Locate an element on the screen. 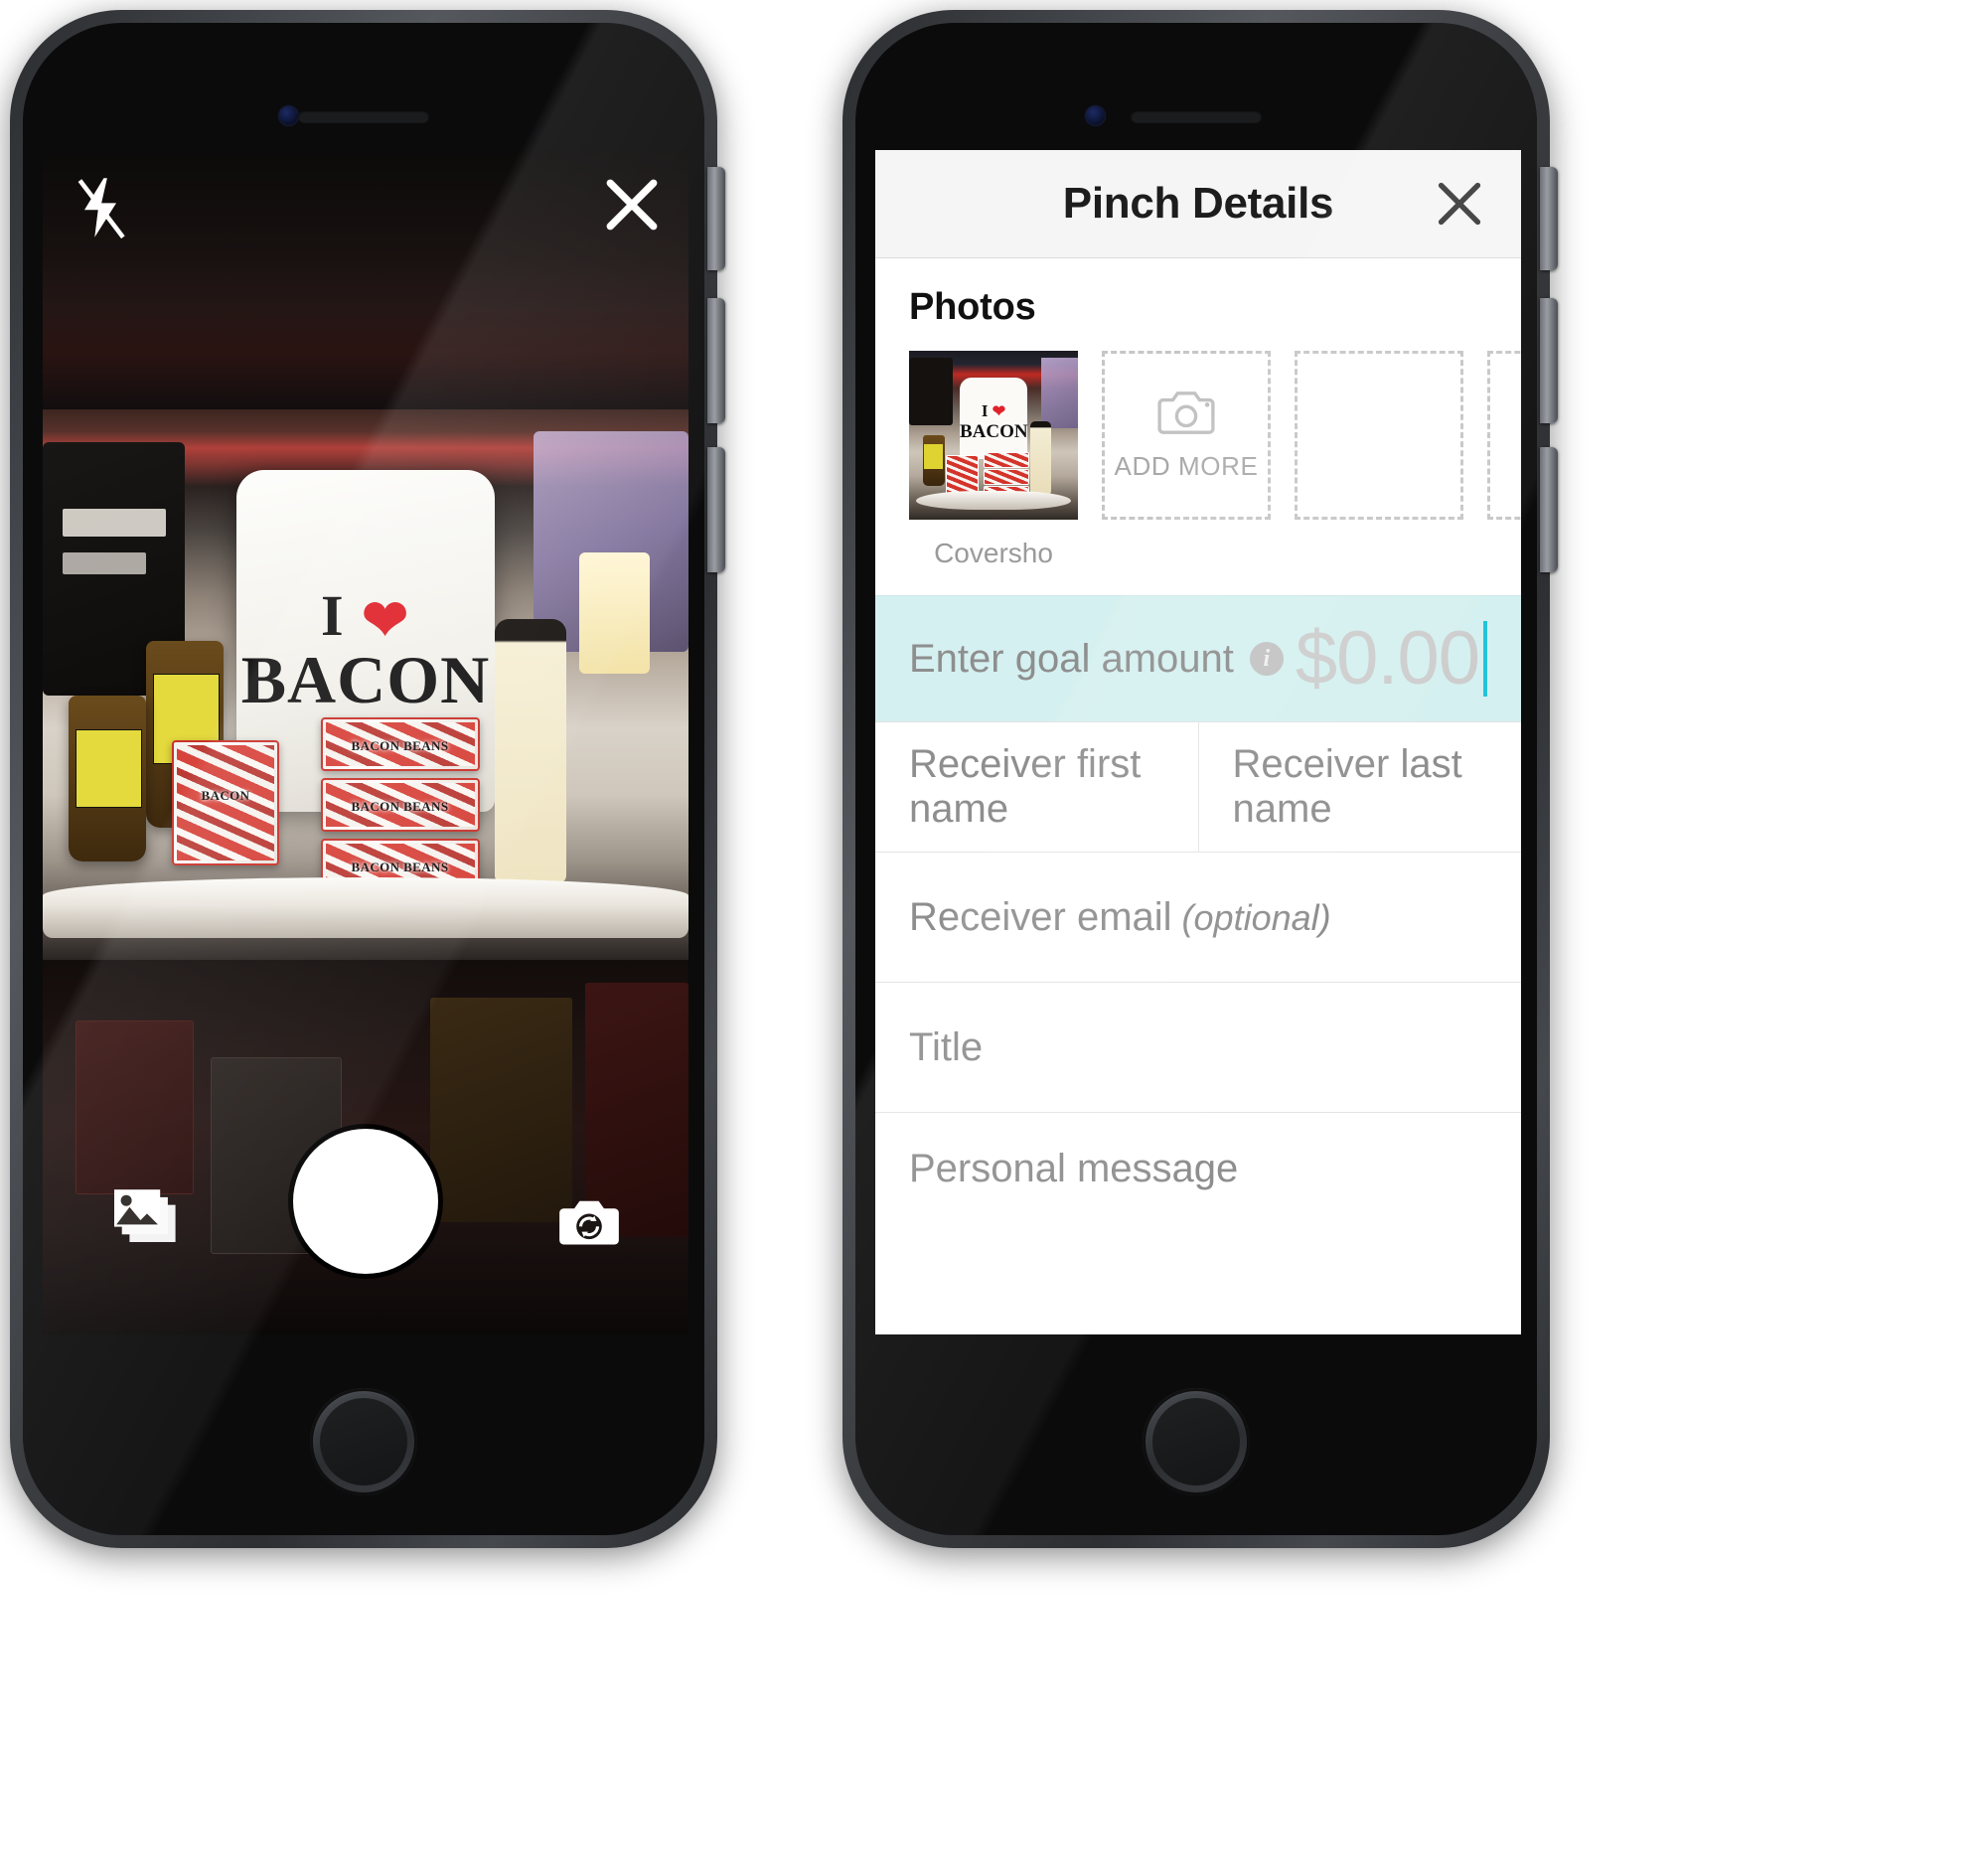 The width and height of the screenshot is (1987, 1876). thumb-tshirt-line1: I ❤ is located at coordinates (993, 410).